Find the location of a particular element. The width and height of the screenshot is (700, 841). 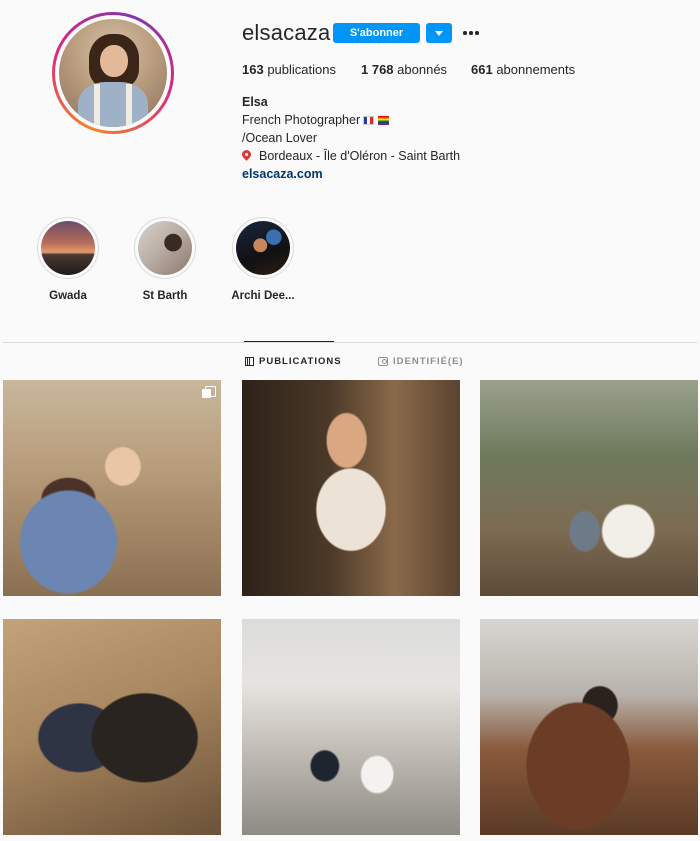

bio-line-1: French Photographer is located at coordinates (351, 120).